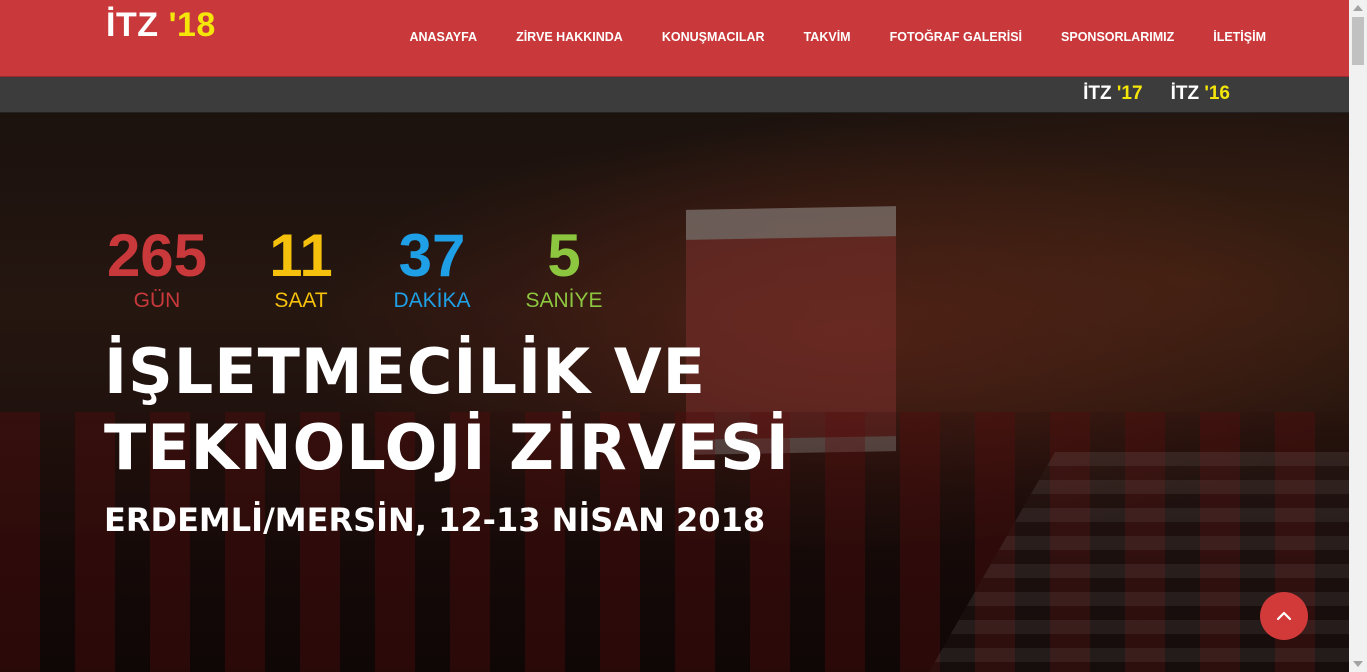 This screenshot has height=672, width=1367. What do you see at coordinates (132, 25) in the screenshot?
I see `logo-text: İTZ` at bounding box center [132, 25].